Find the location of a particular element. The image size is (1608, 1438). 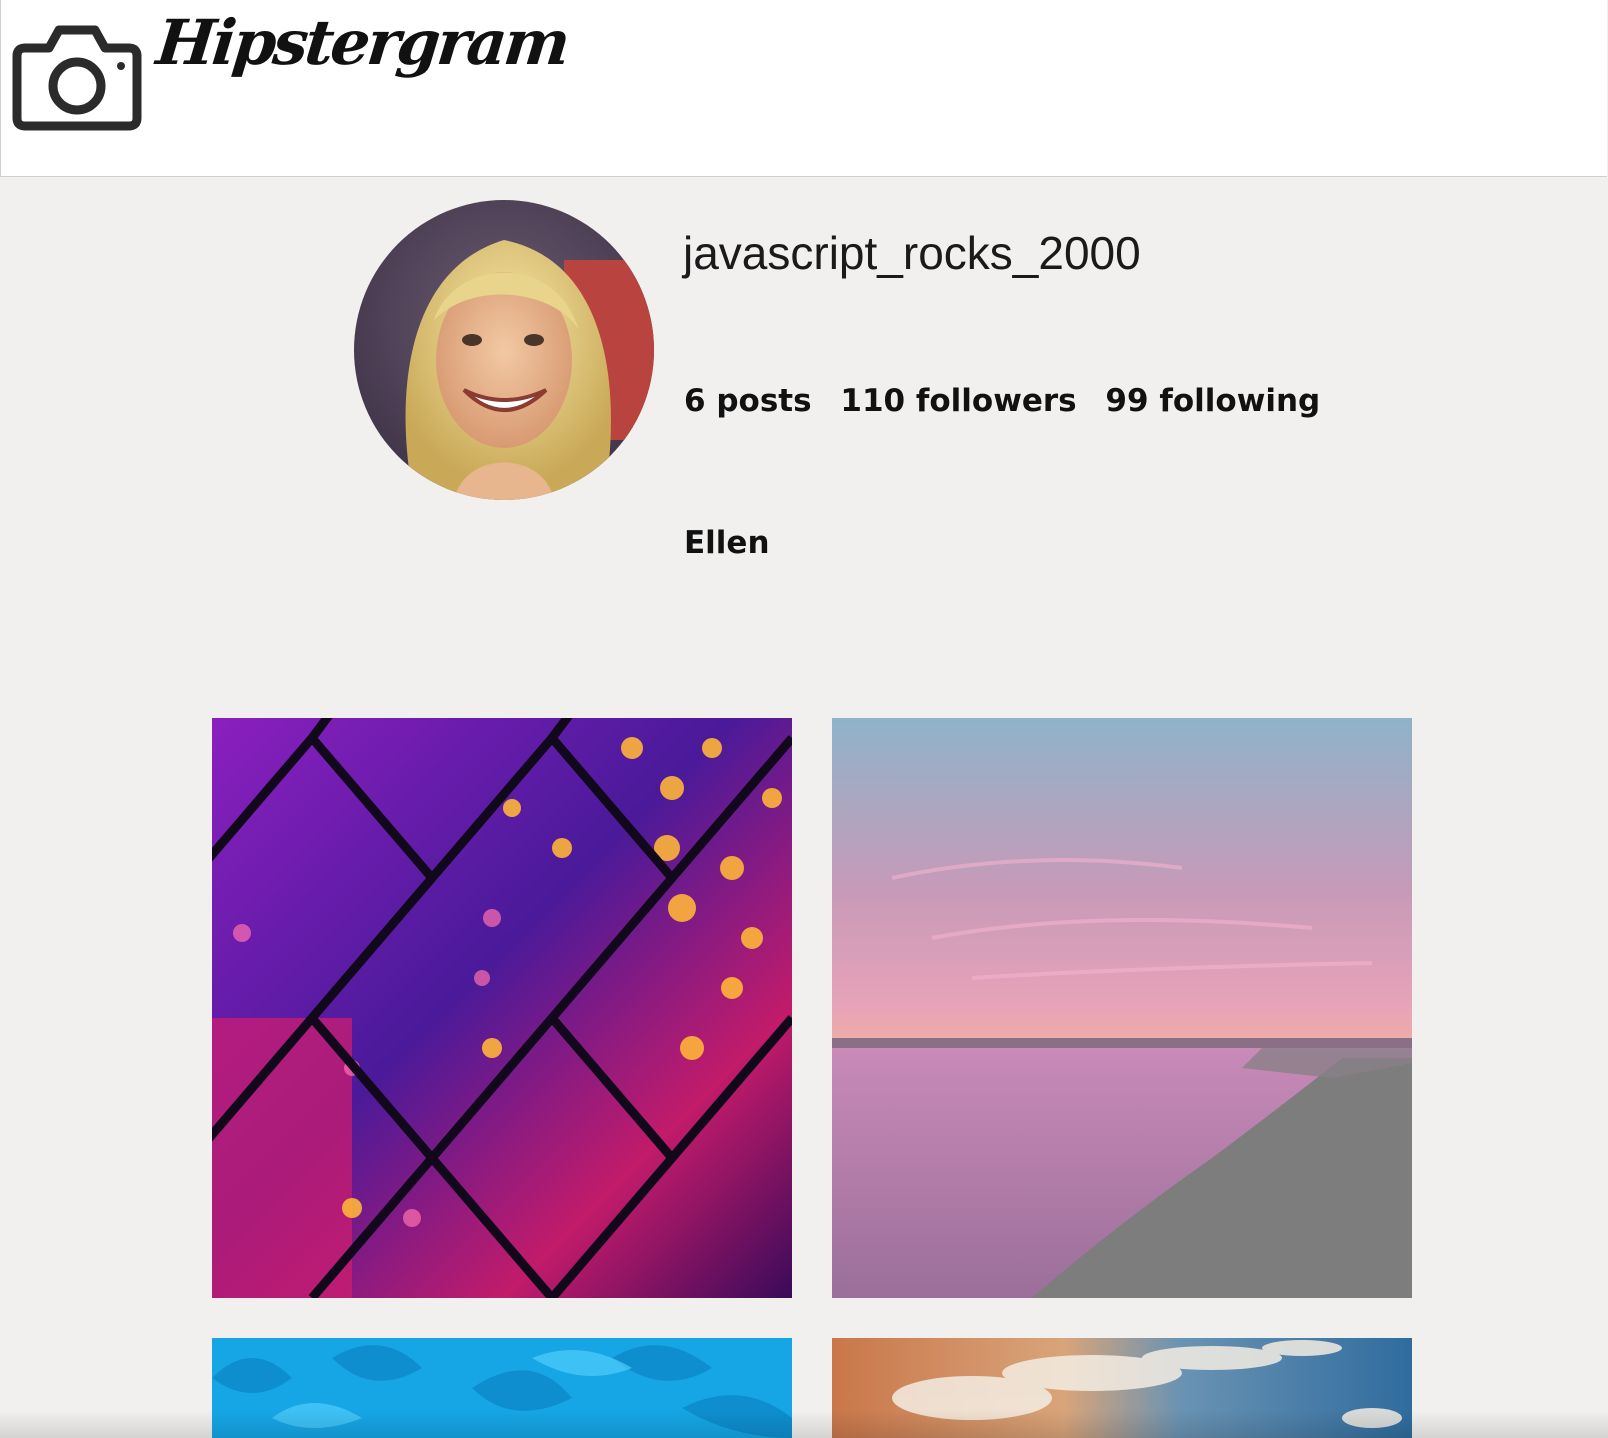

profile-full-name: Ellen is located at coordinates (727, 543).